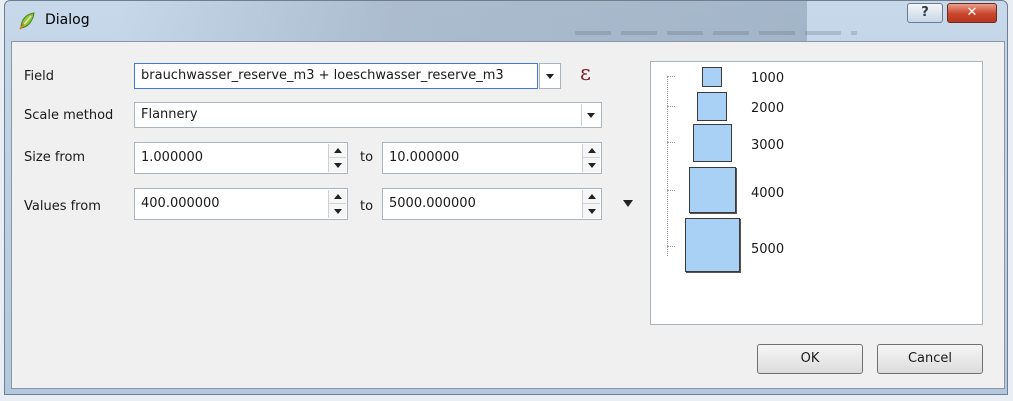  I want to click on close-button: ✕, so click(972, 13).